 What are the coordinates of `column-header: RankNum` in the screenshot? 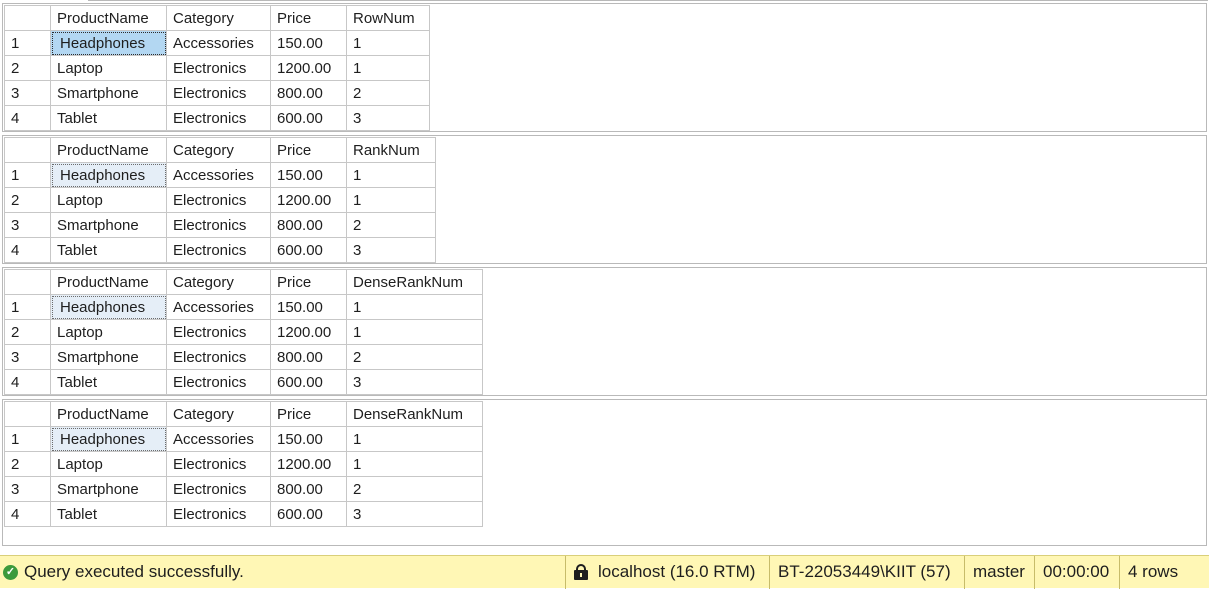 It's located at (391, 150).